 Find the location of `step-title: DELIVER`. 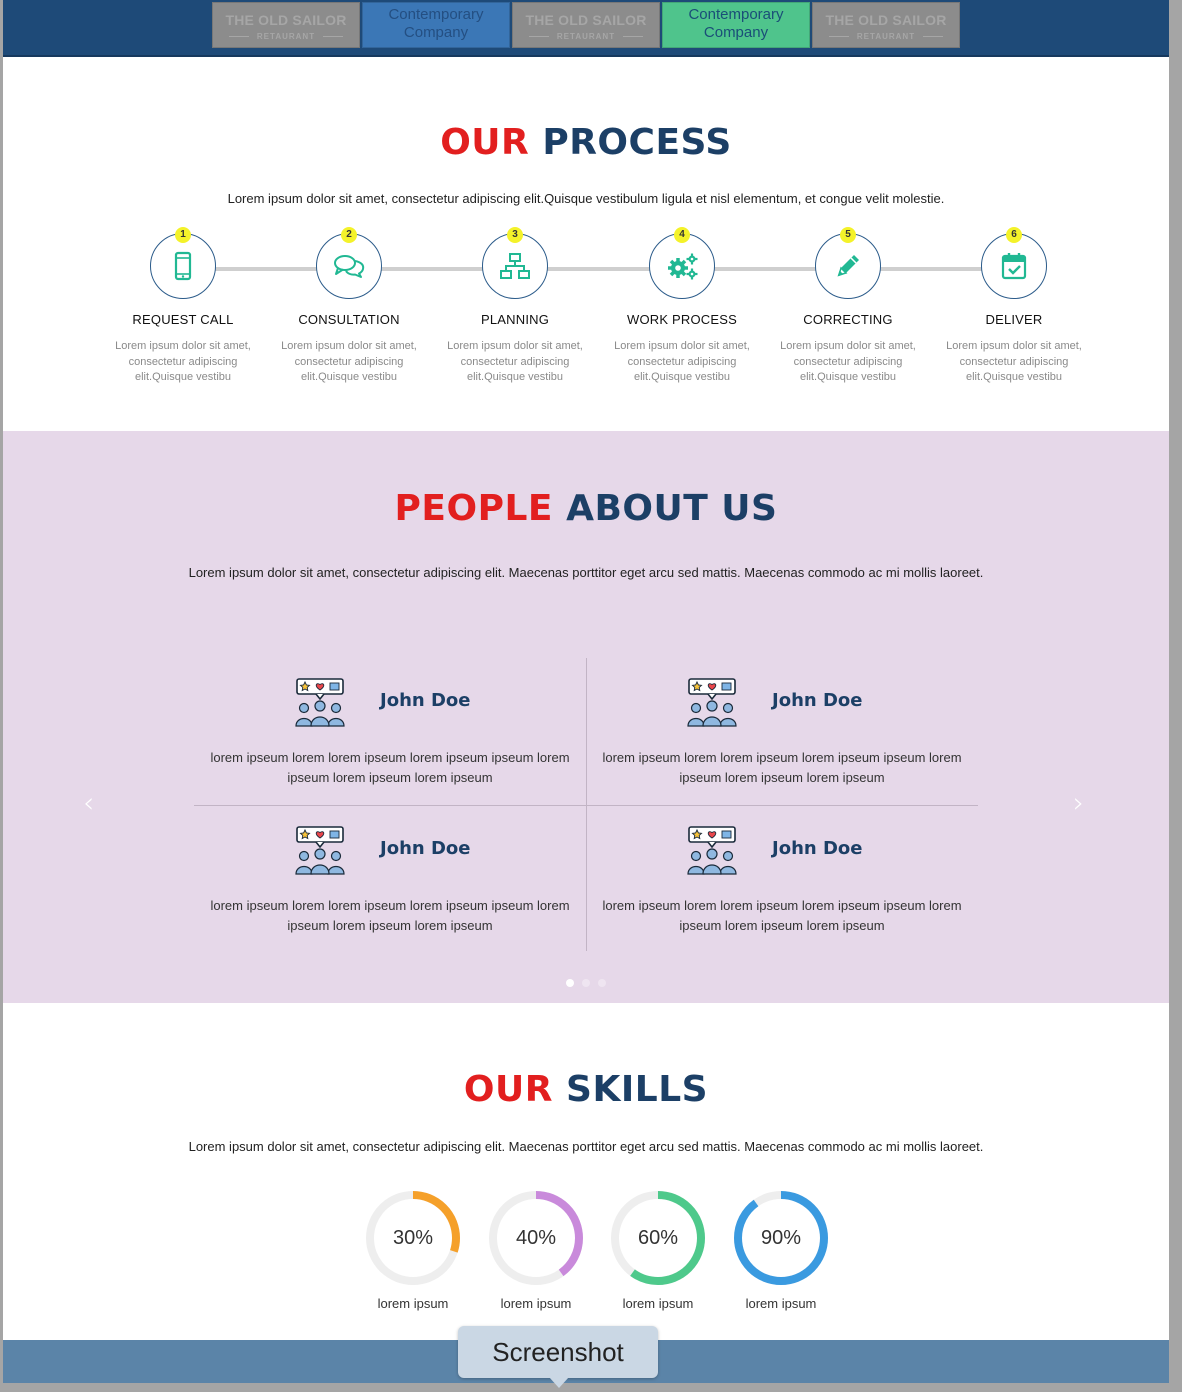

step-title: DELIVER is located at coordinates (1014, 319).